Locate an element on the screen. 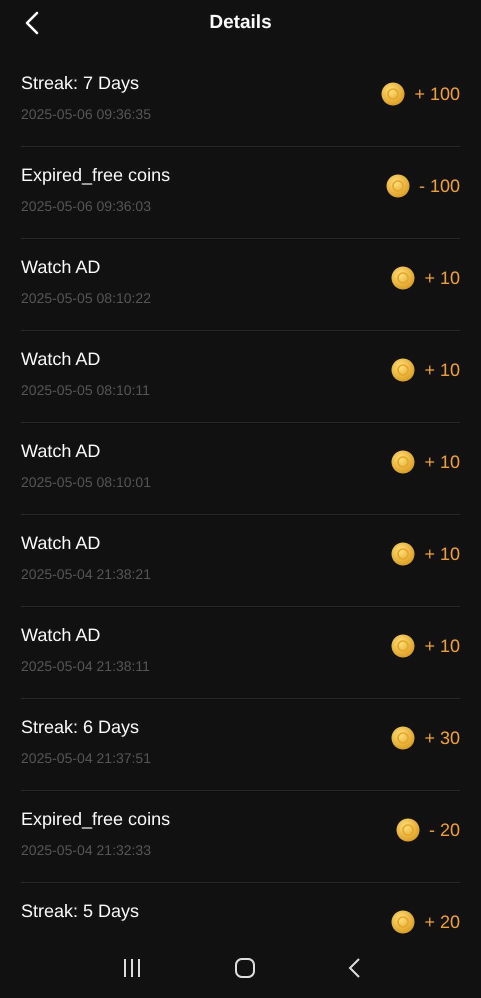 The width and height of the screenshot is (481, 998). coin-amount: - 20 is located at coordinates (444, 830).